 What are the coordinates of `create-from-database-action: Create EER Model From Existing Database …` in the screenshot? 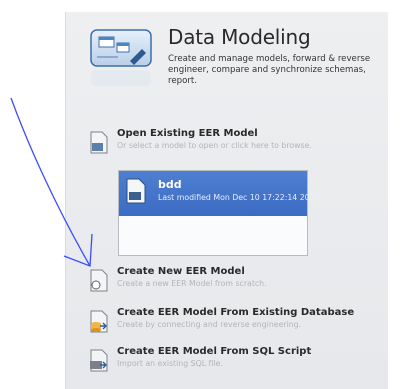 It's located at (238, 324).